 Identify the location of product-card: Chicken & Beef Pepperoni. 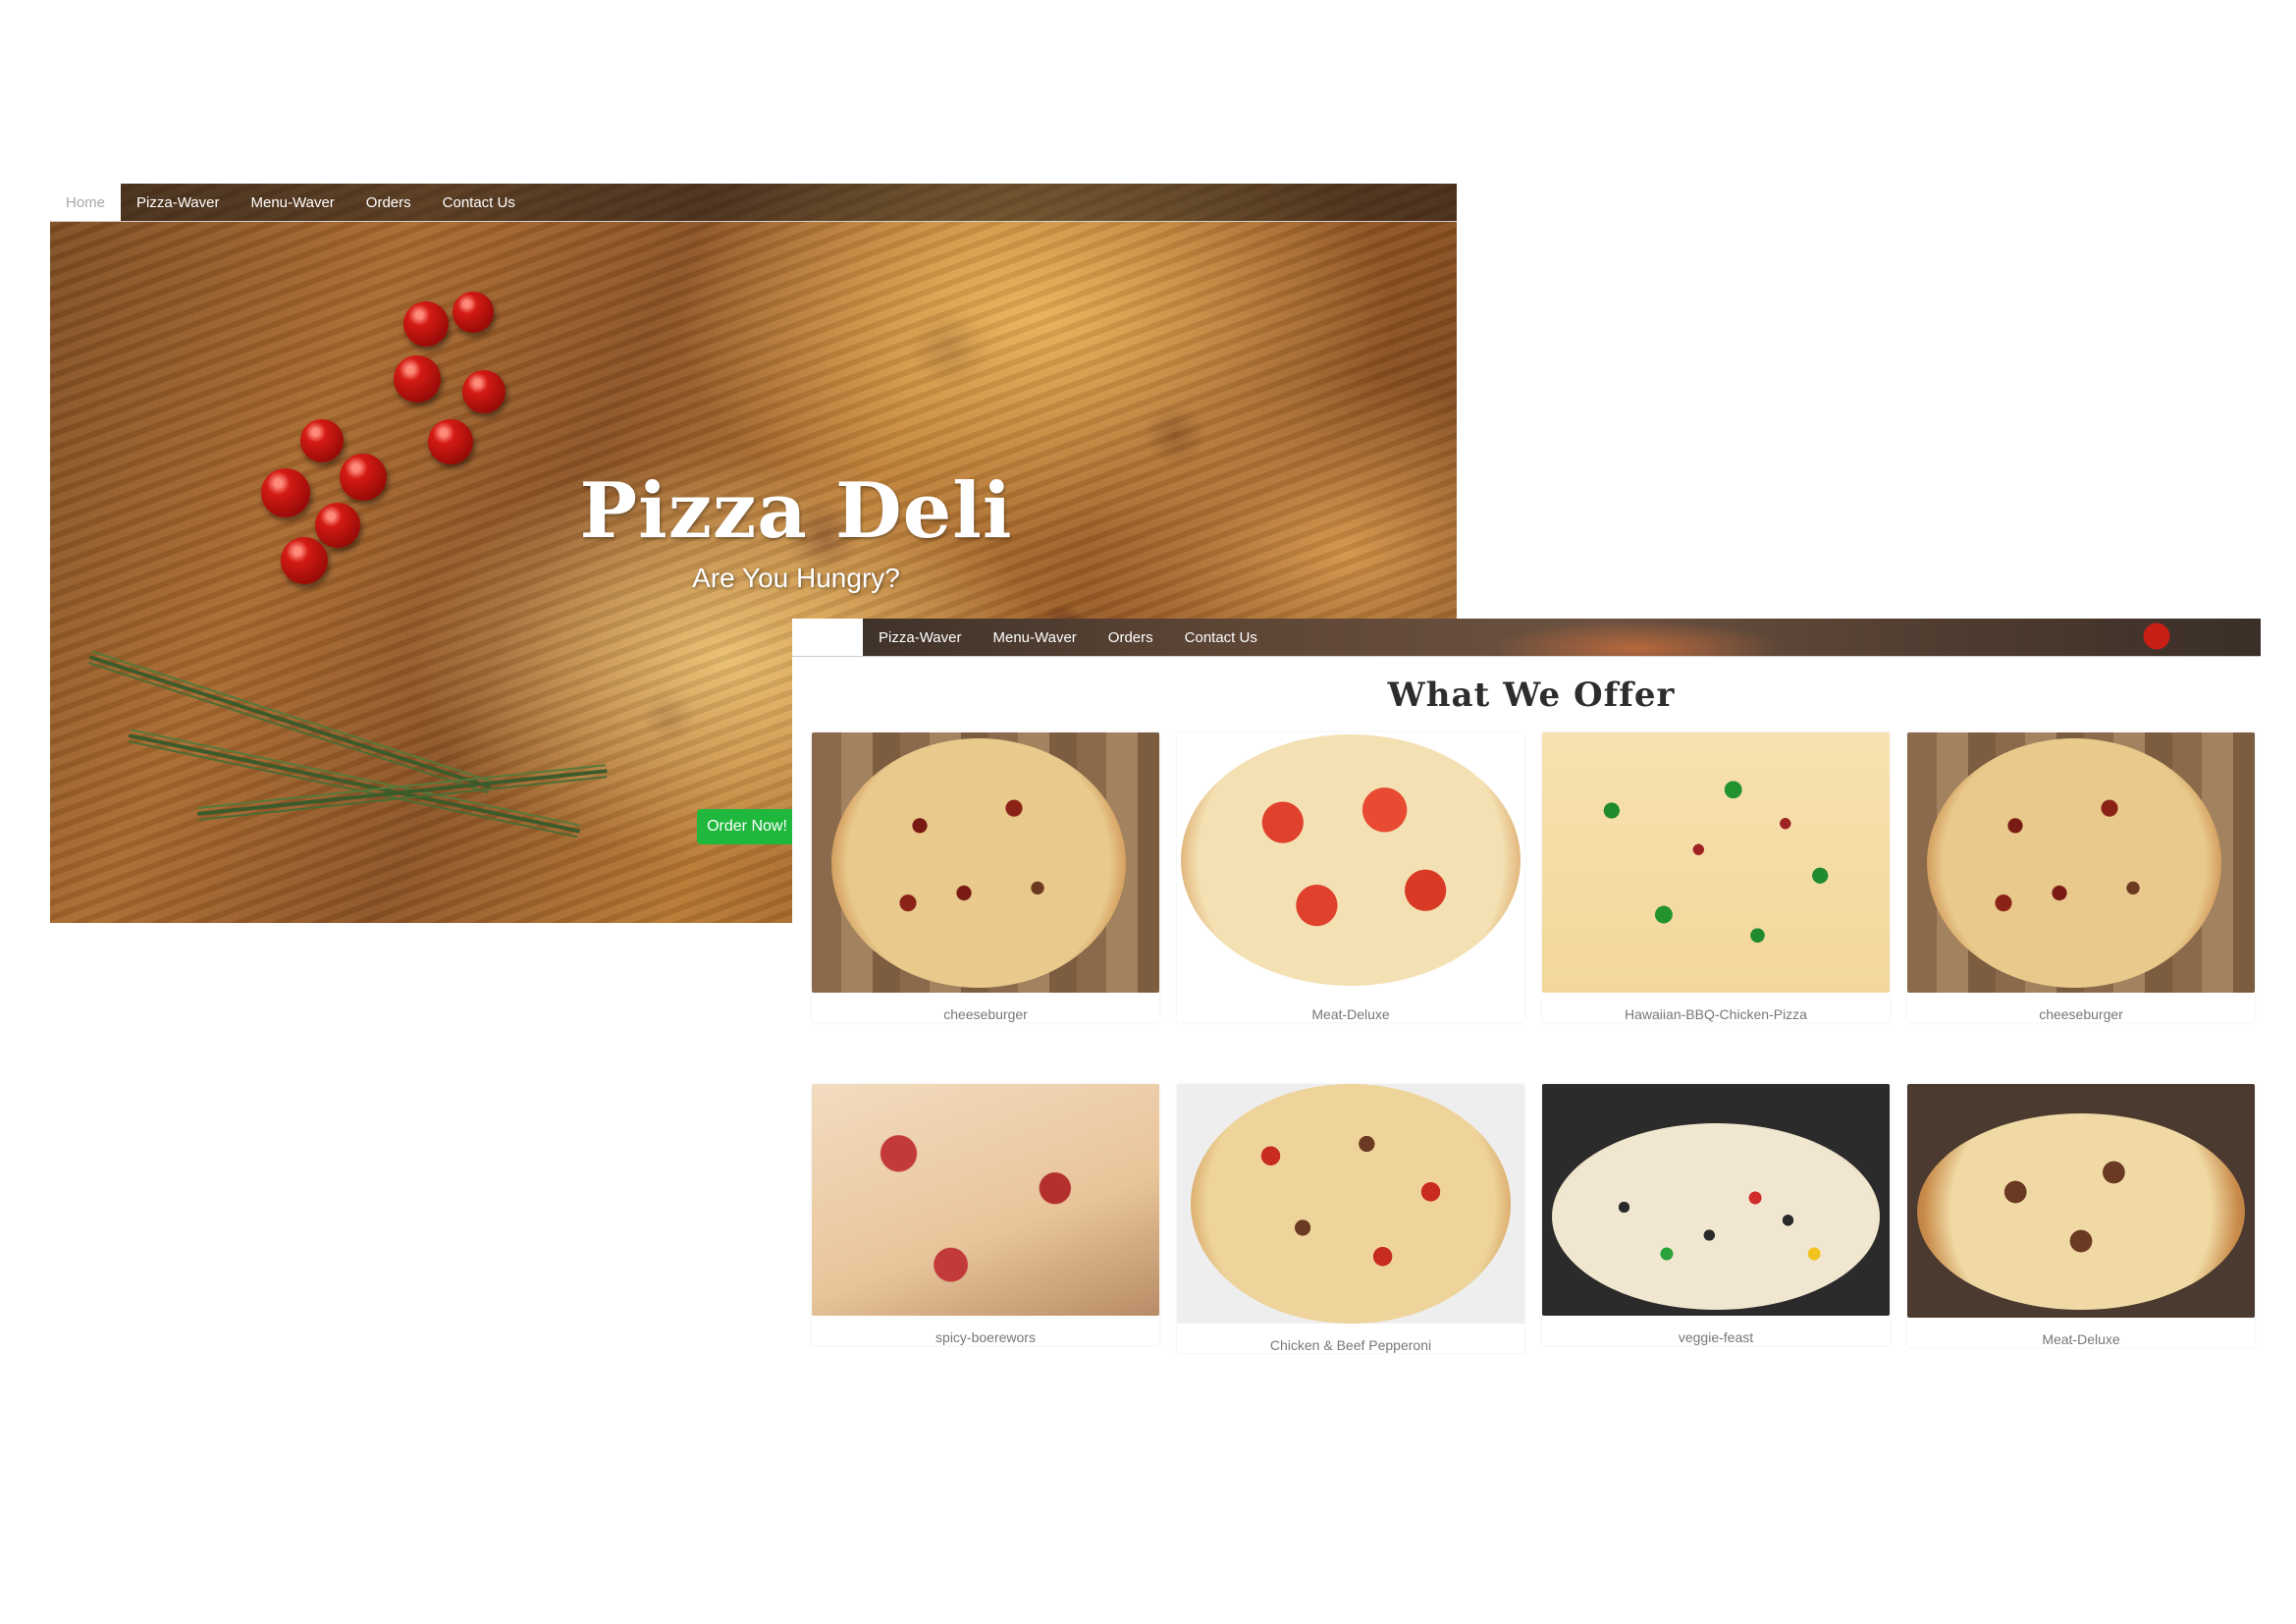
(1350, 1218).